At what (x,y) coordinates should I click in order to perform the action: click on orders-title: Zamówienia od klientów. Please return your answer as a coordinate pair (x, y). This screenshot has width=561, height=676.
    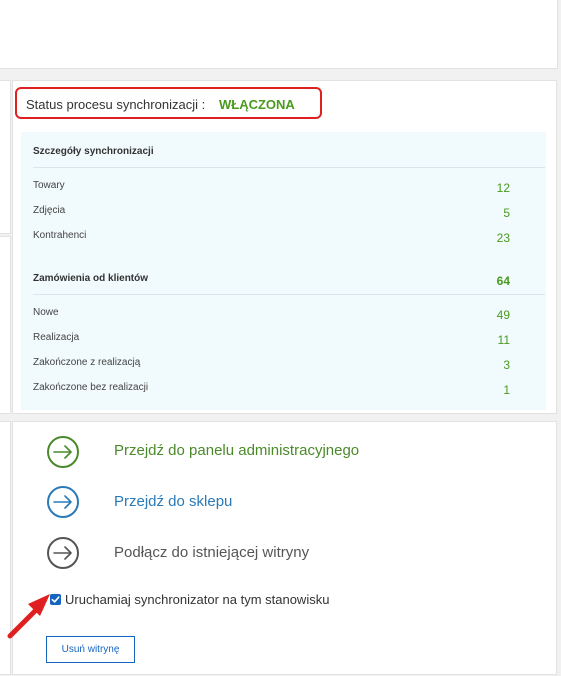
    Looking at the image, I should click on (91, 278).